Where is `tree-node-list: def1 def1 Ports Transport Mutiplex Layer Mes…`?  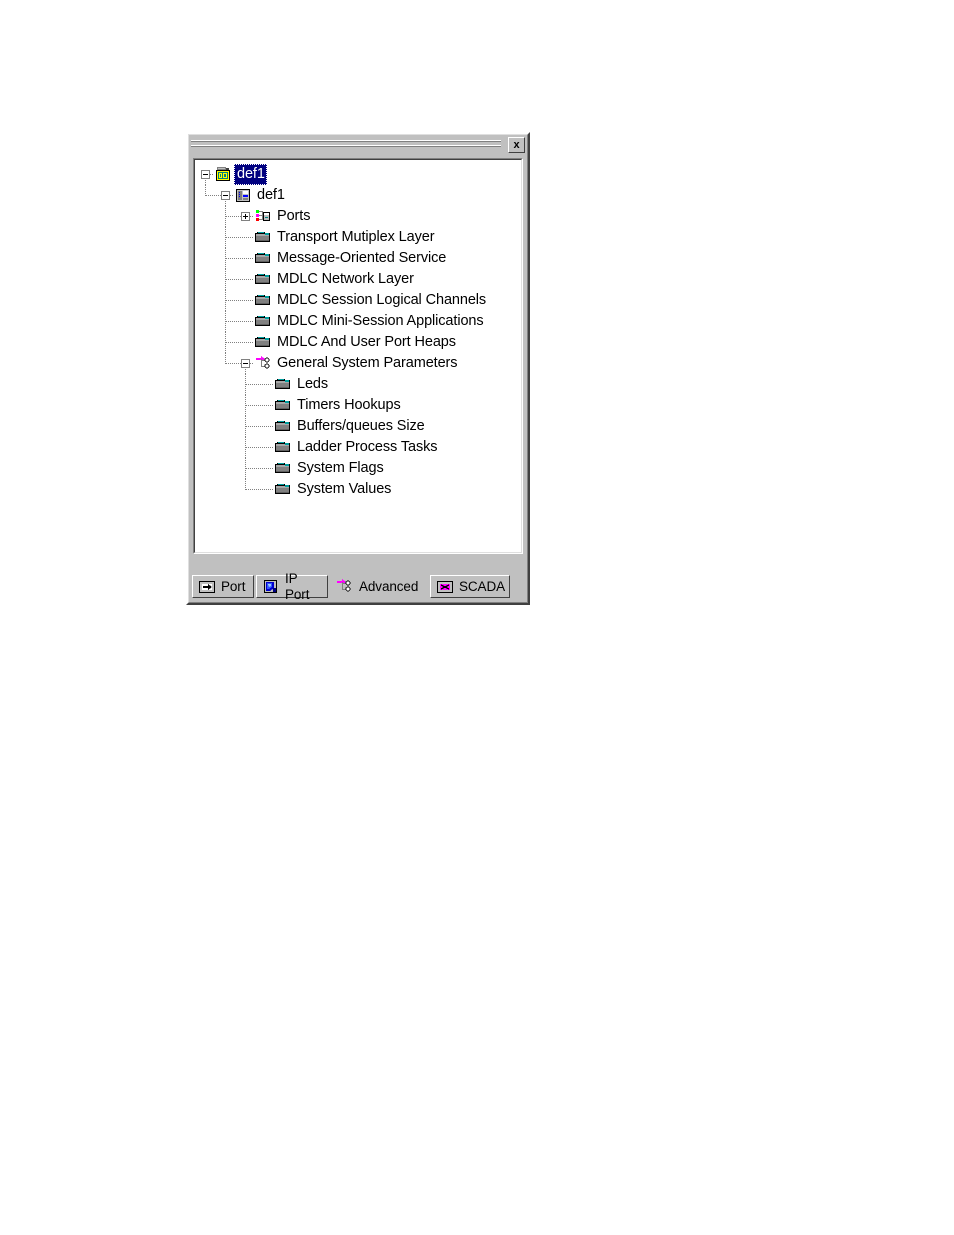
tree-node-list: def1 def1 Ports Transport Mutiplex Layer Mes… is located at coordinates (358, 332).